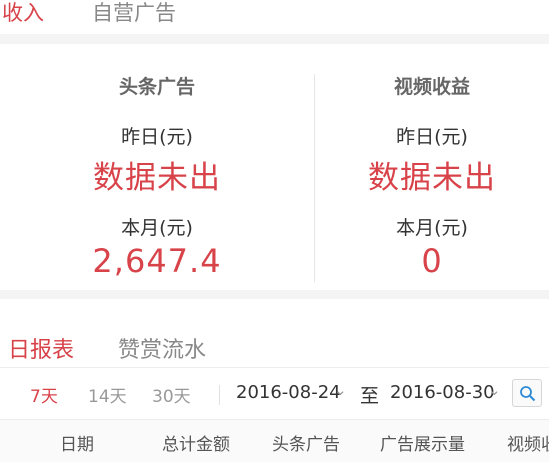 This screenshot has height=462, width=549. I want to click on video-revenue-yesterday-value: 数据未出, so click(432, 178).